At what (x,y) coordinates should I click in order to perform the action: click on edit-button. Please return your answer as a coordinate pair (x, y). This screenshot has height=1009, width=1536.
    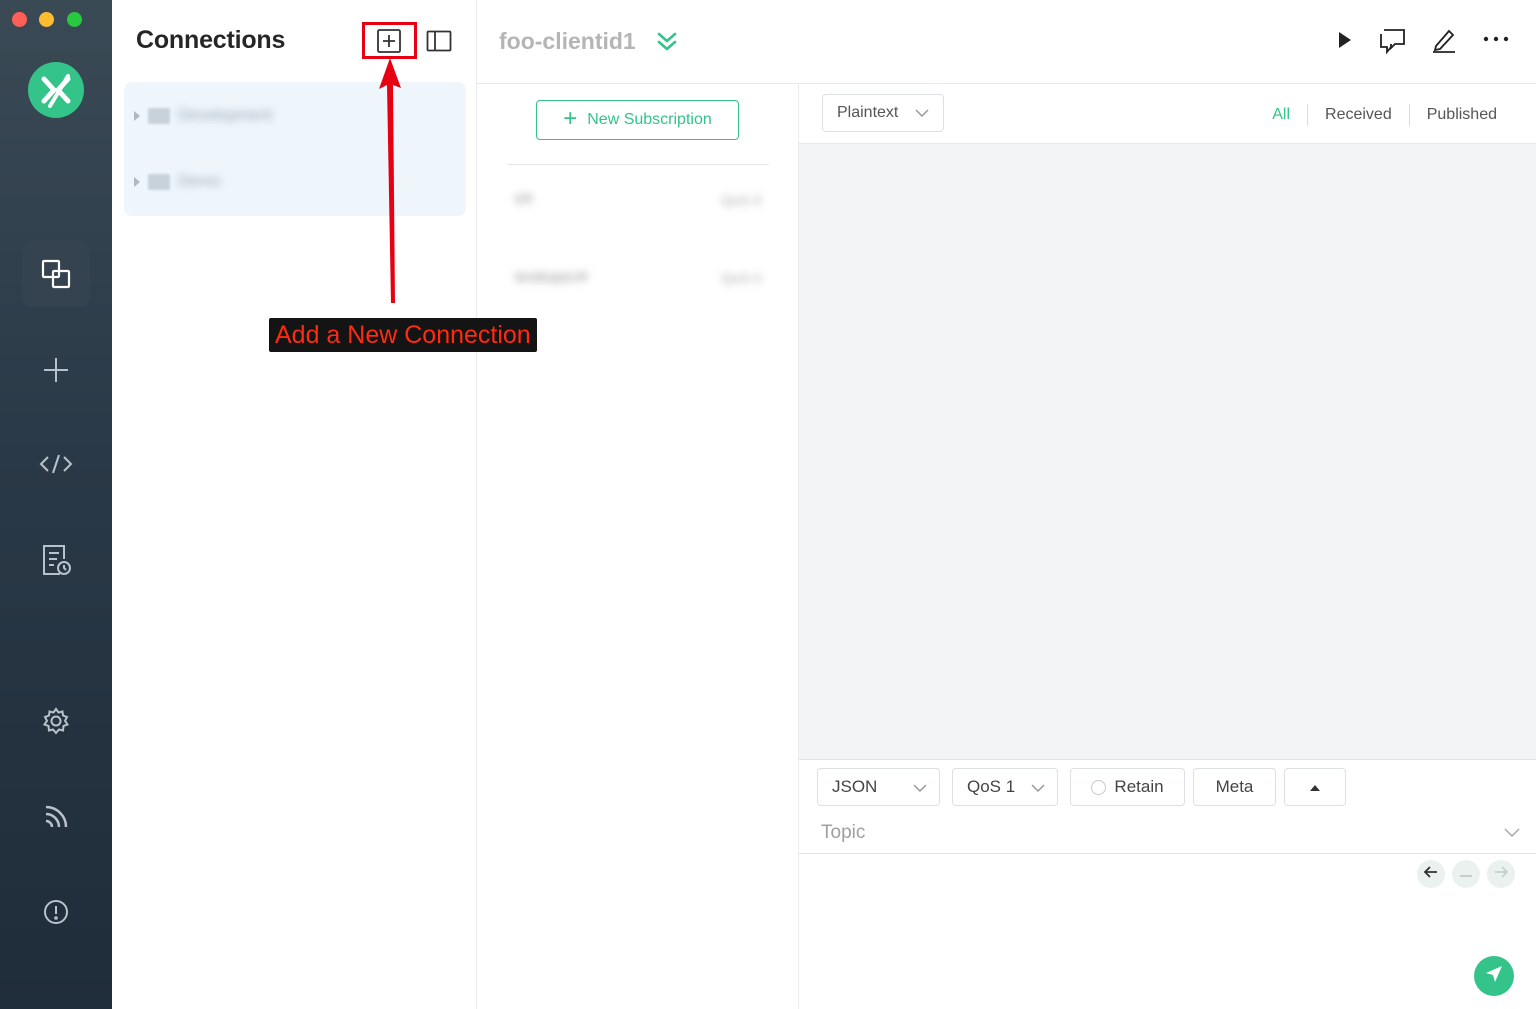
    Looking at the image, I should click on (1444, 40).